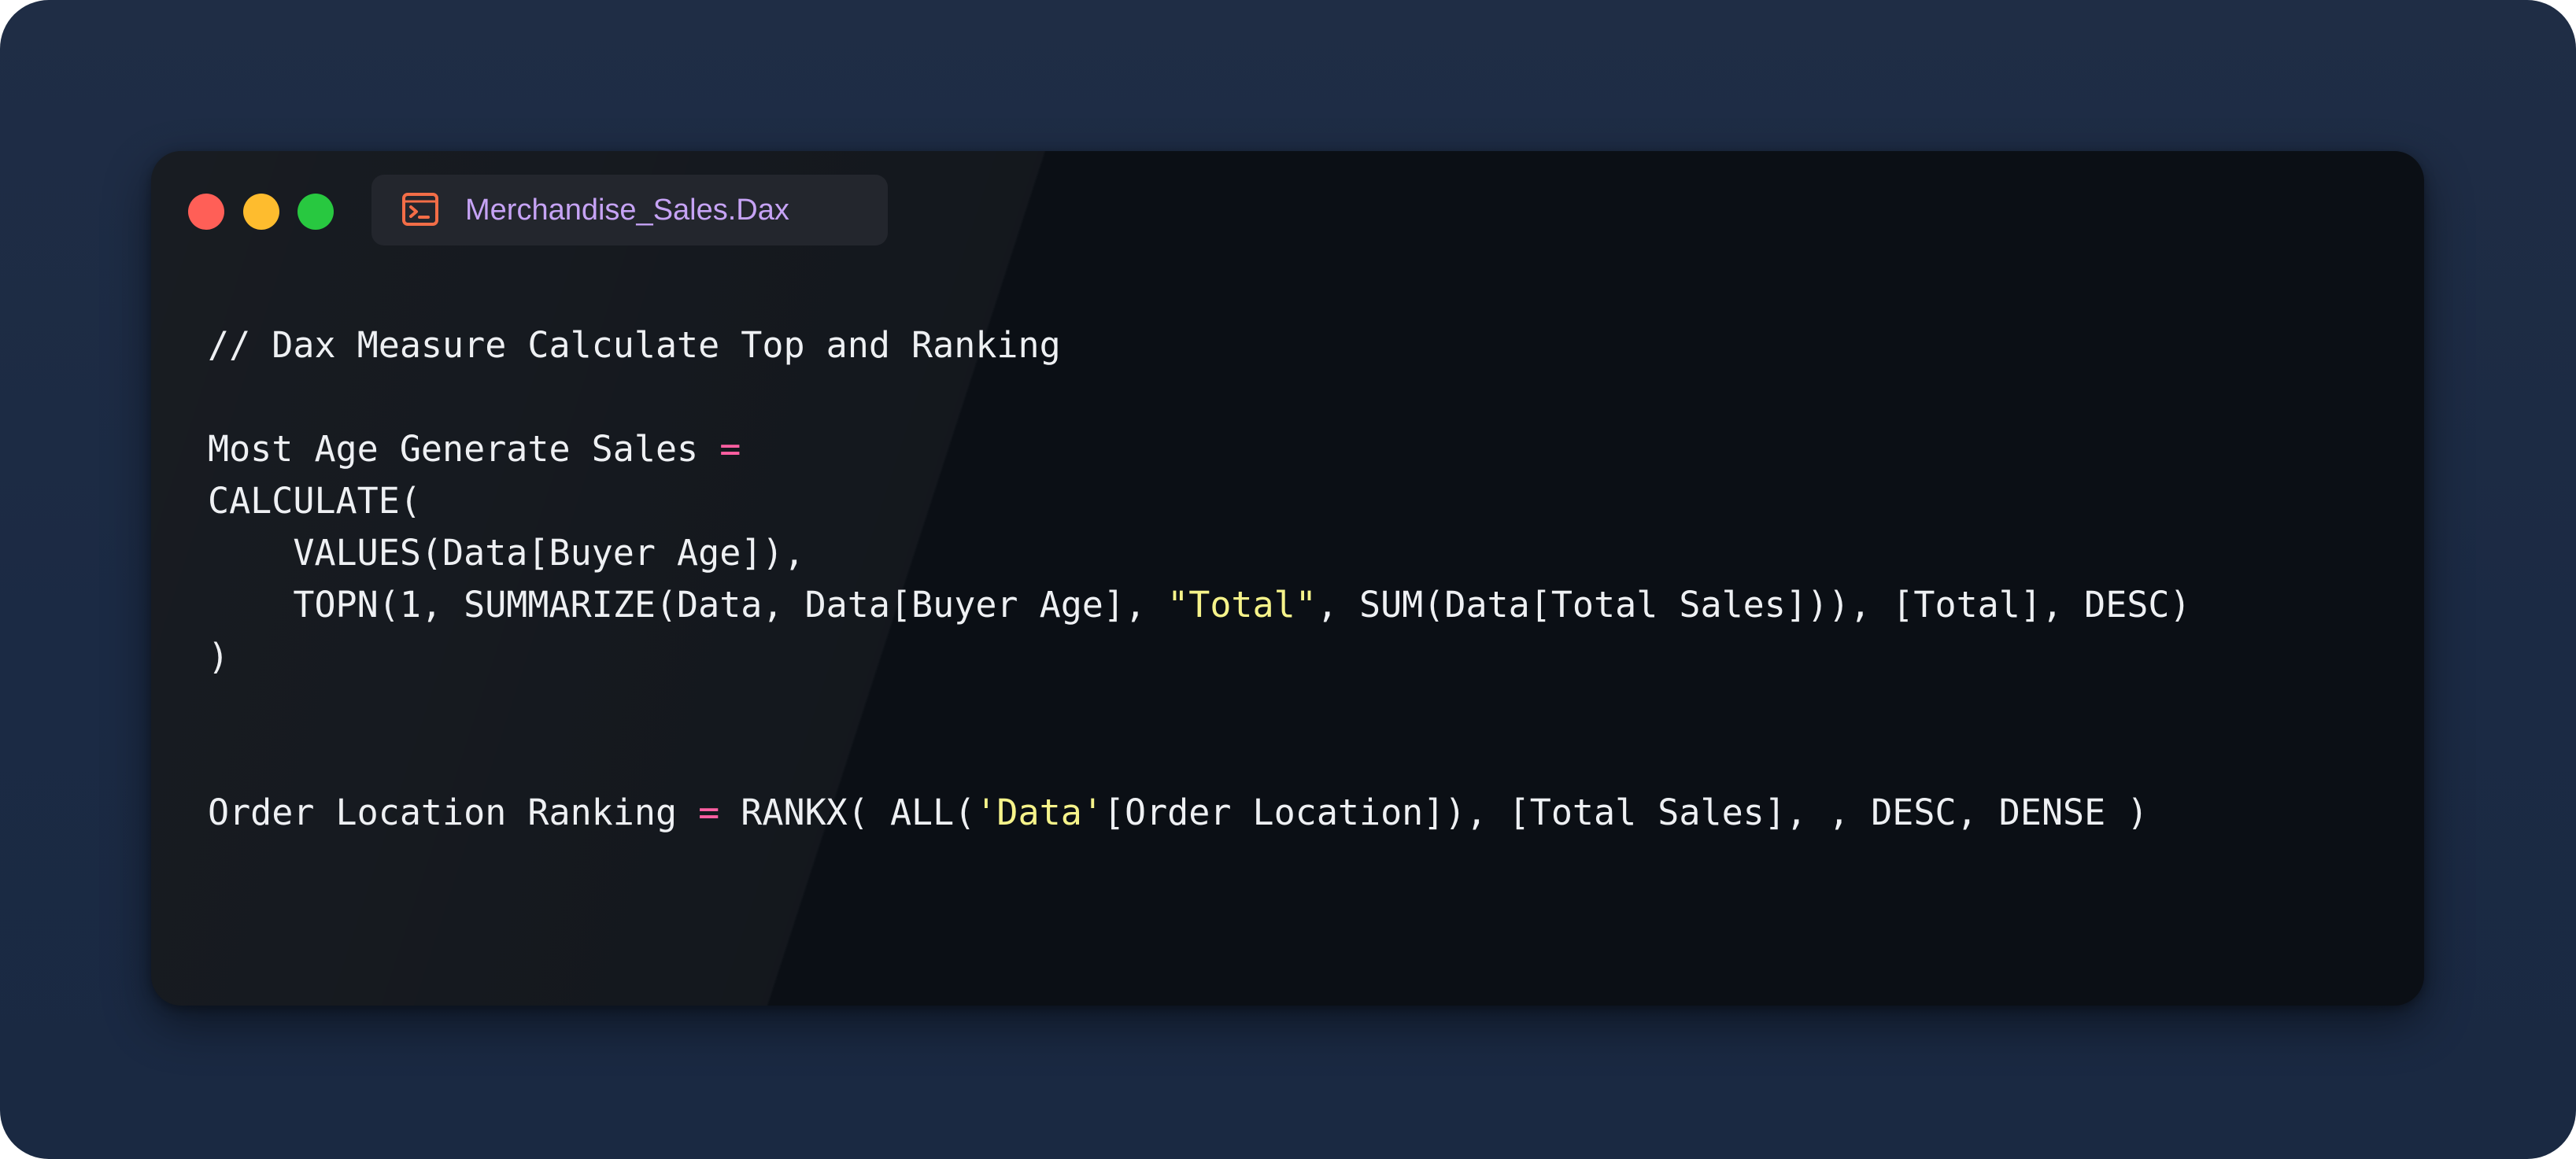 This screenshot has height=1159, width=2576. Describe the element at coordinates (454, 812) in the screenshot. I see `measure2-name: Order Location Ranking` at that location.